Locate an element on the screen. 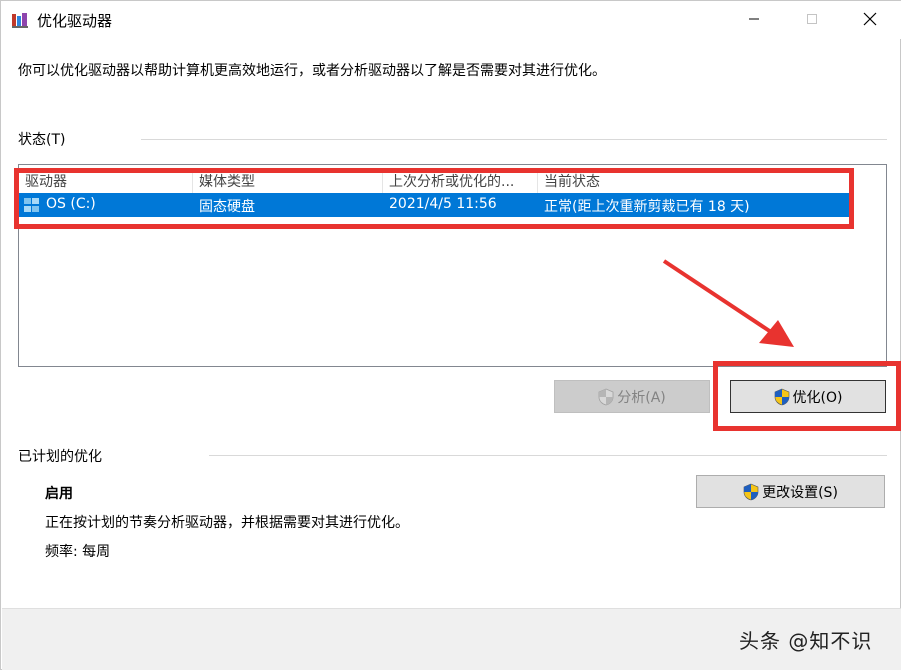 The image size is (901, 670). schedule-frequency: 频率: 每周 is located at coordinates (78, 552).